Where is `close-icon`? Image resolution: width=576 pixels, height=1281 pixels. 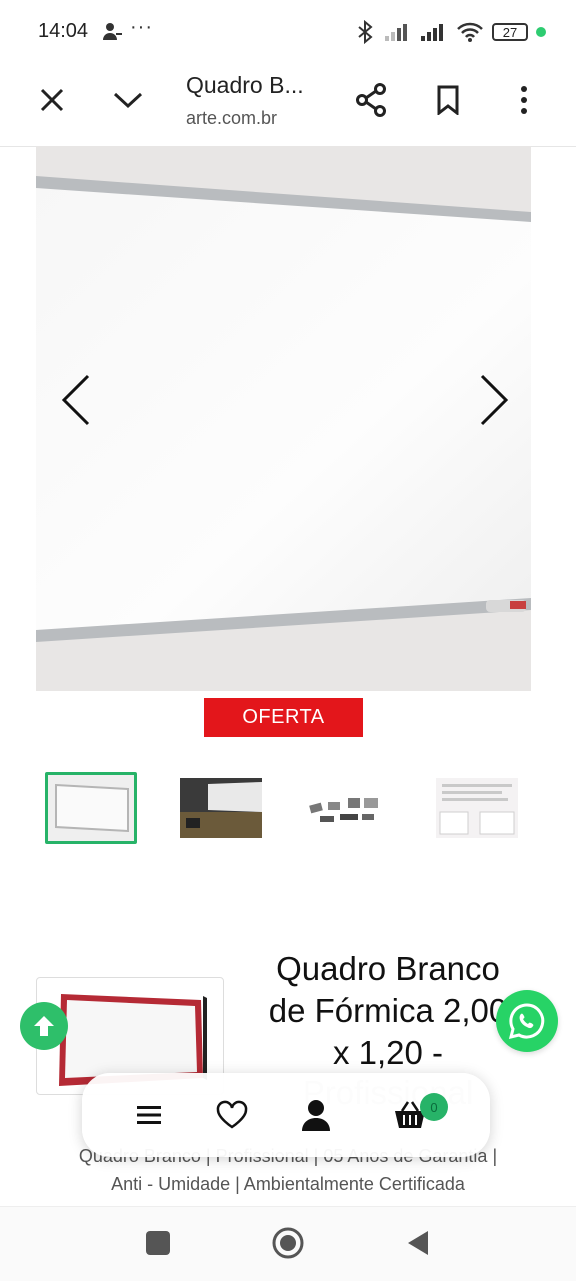
close-icon is located at coordinates (52, 100).